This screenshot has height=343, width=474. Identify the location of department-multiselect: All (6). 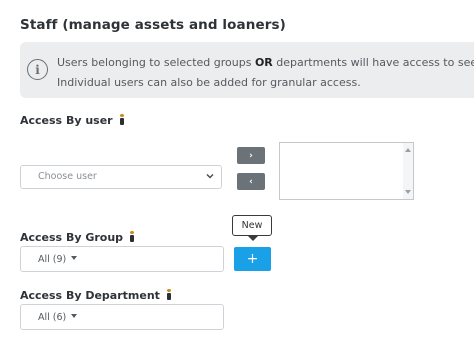
(122, 317).